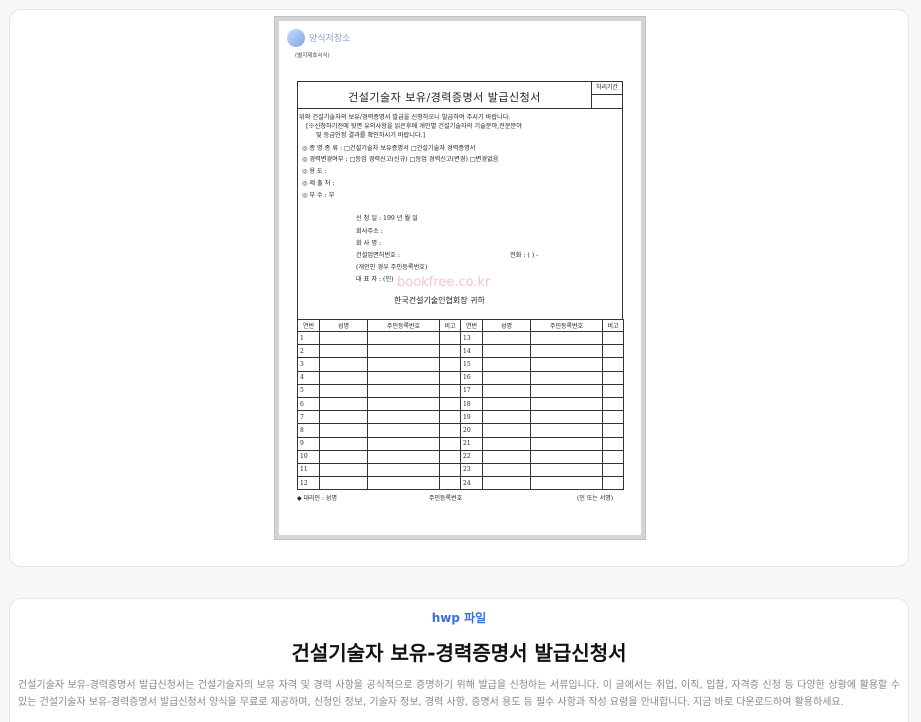 This screenshot has width=921, height=722. I want to click on table-row: 1 13, so click(460, 338).